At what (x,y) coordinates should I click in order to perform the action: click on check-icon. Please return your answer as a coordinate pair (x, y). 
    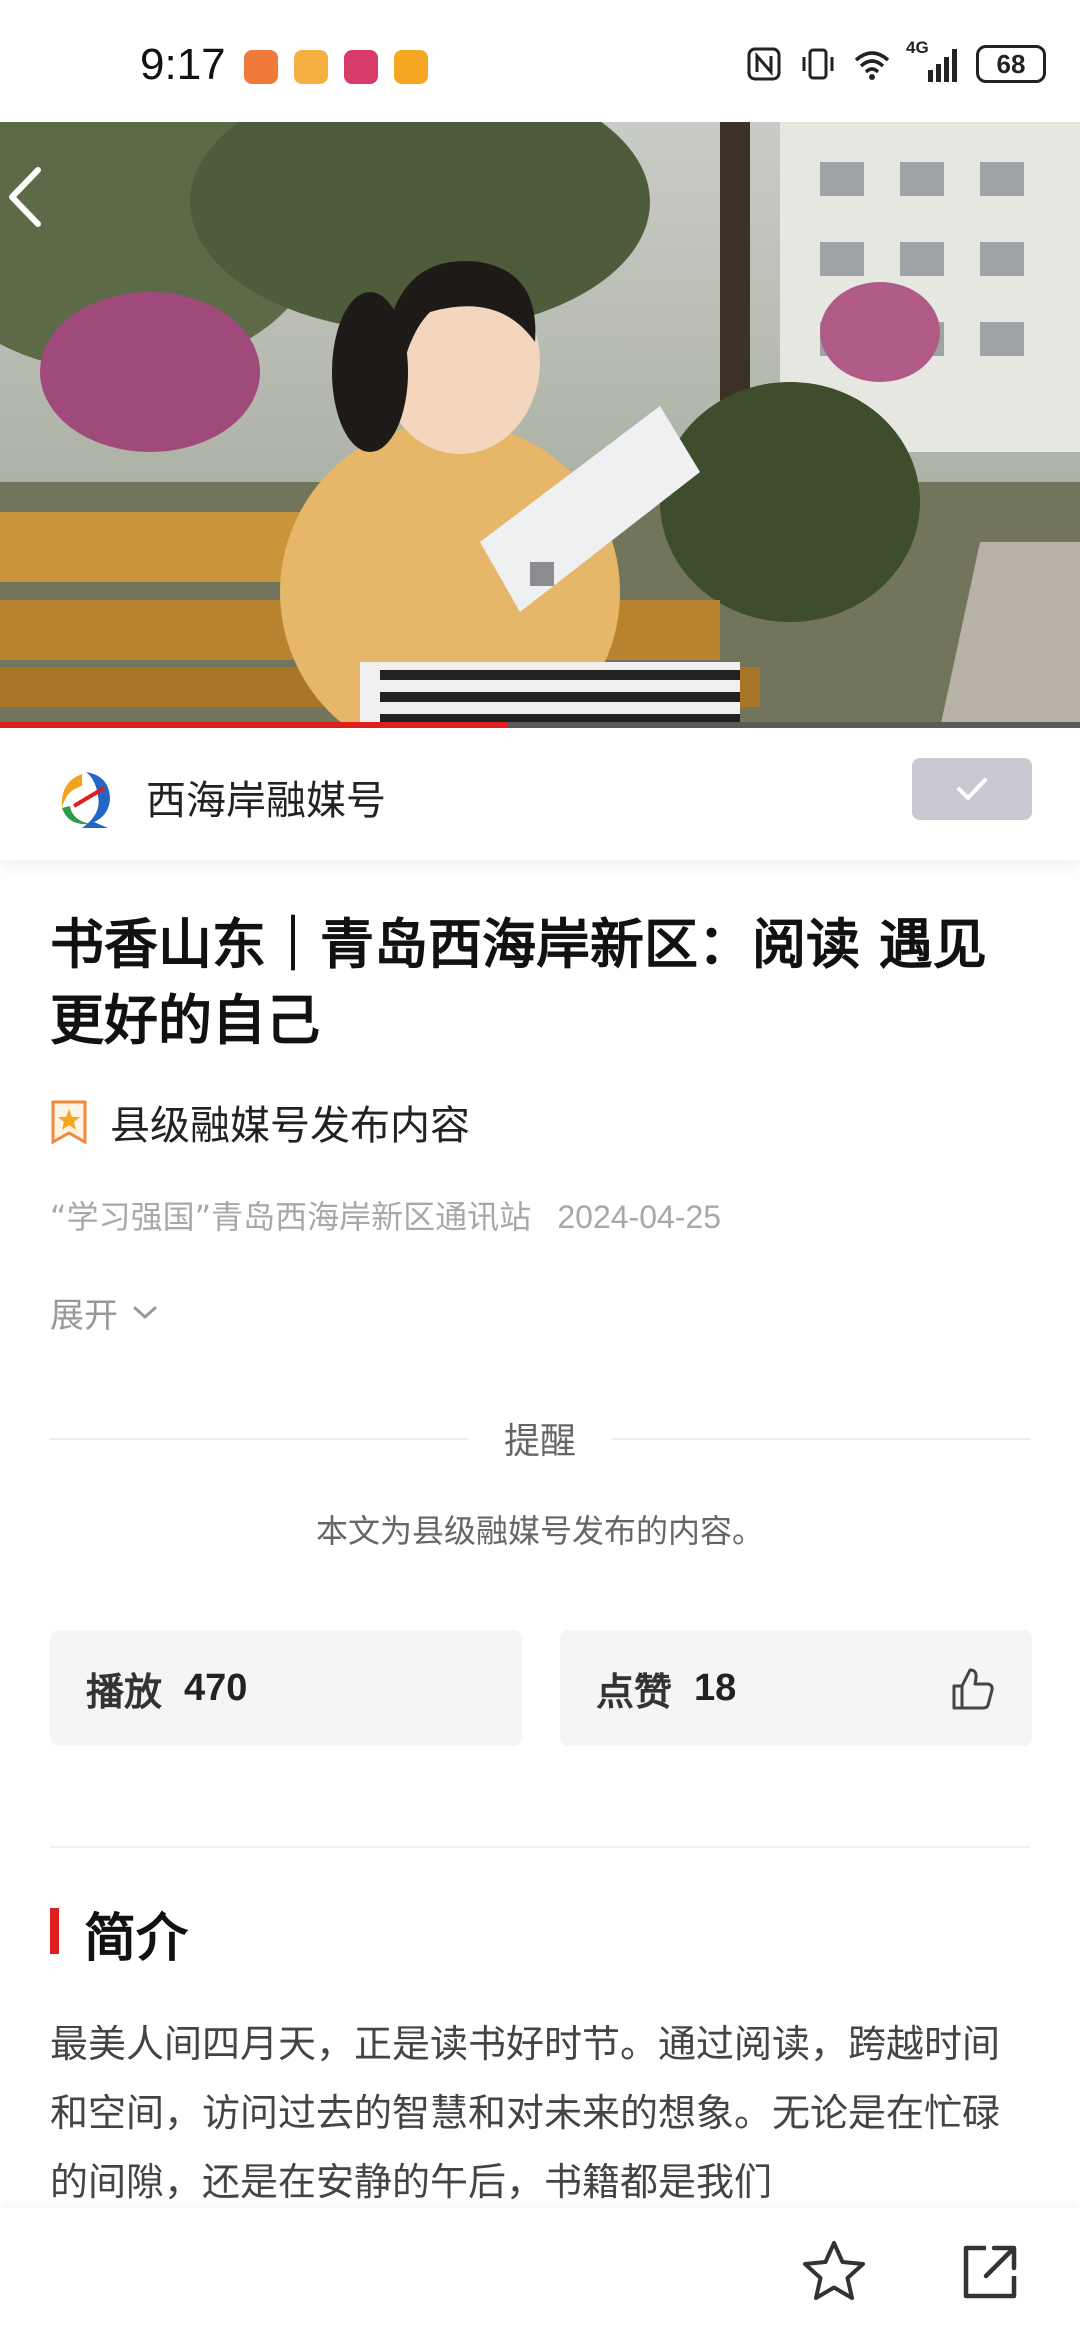
    Looking at the image, I should click on (972, 789).